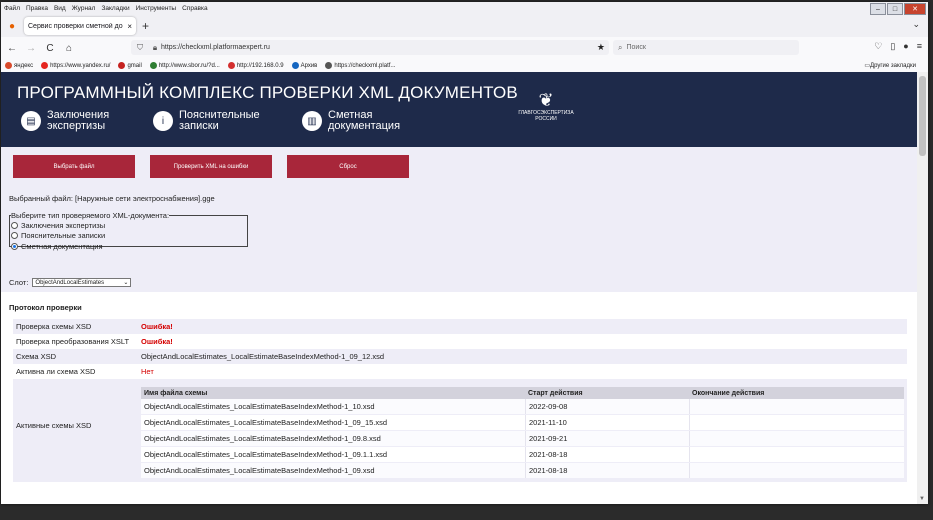 The width and height of the screenshot is (933, 520). Describe the element at coordinates (156, 8) in the screenshot. I see `menu-tools: Инструменты` at that location.